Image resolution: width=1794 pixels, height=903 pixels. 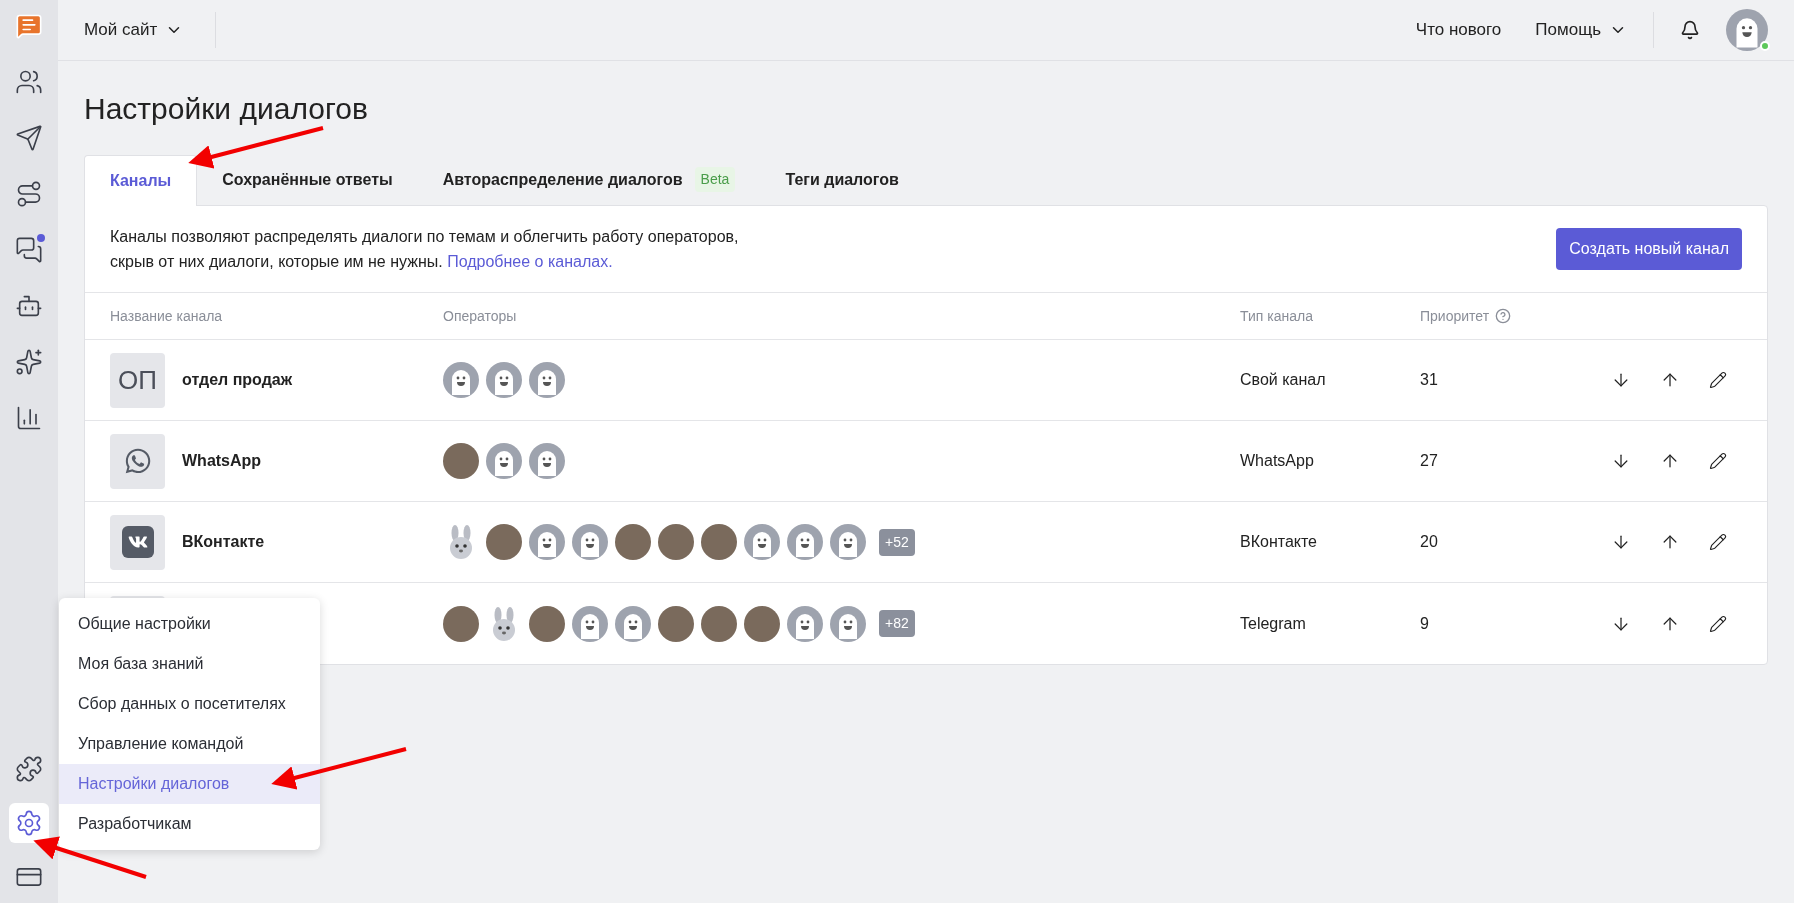 What do you see at coordinates (1455, 316) in the screenshot?
I see `column-header: Приоритет` at bounding box center [1455, 316].